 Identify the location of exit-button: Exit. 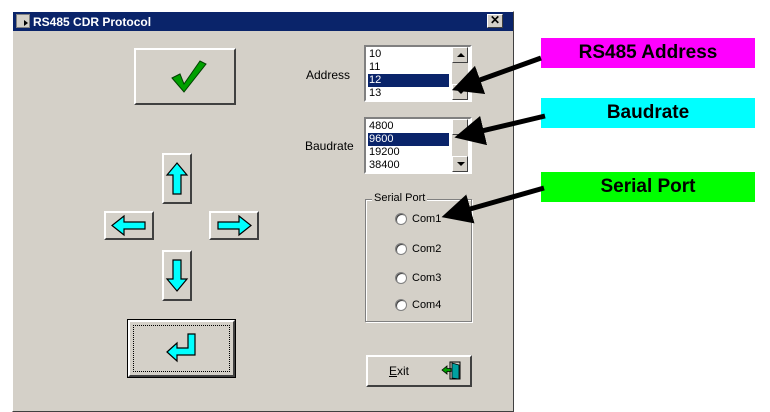
(419, 371).